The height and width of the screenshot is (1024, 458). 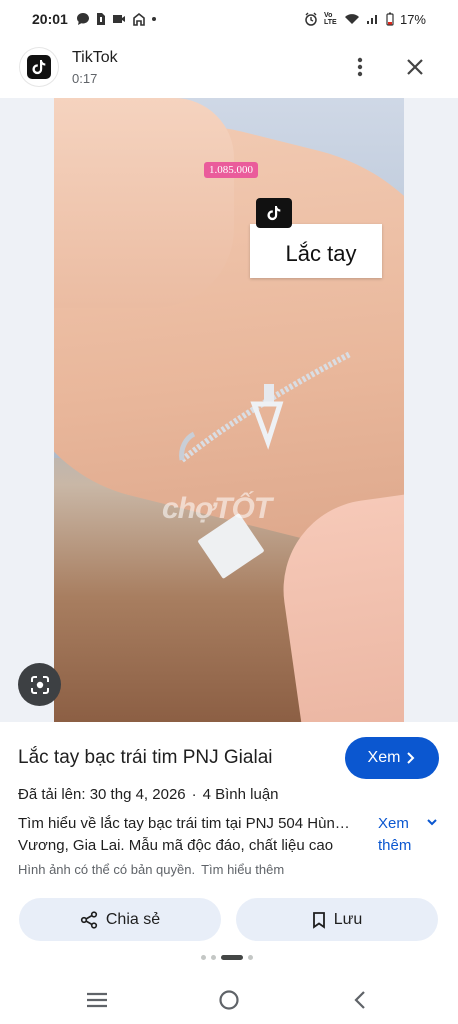 What do you see at coordinates (232, 957) in the screenshot?
I see `carousel-dot-active` at bounding box center [232, 957].